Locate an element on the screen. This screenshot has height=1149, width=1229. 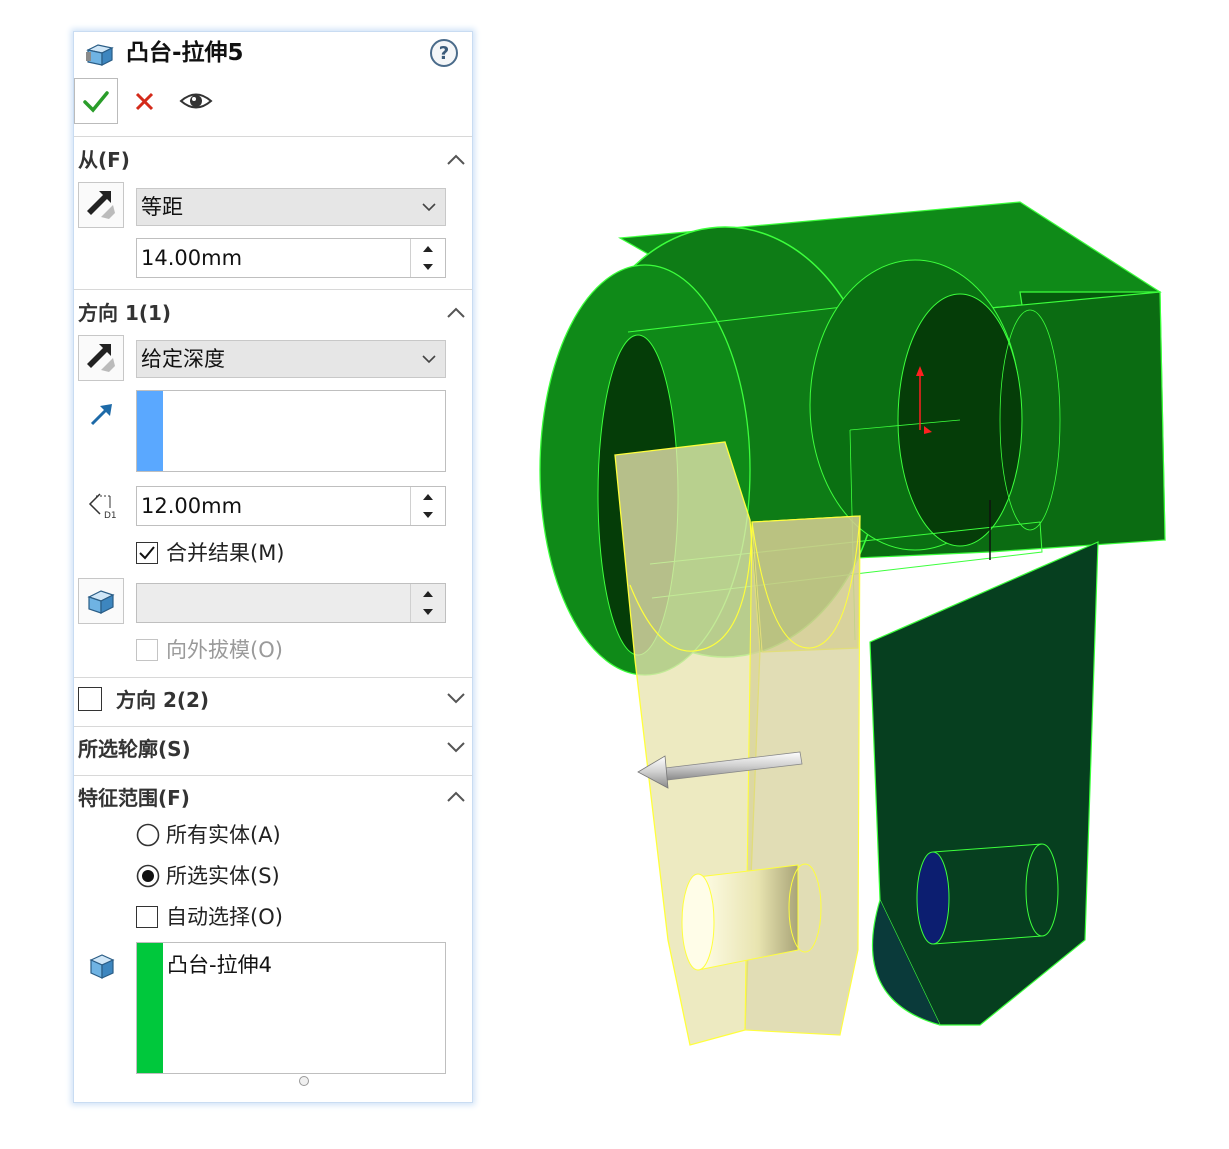
direction2-checkbox is located at coordinates (90, 699).